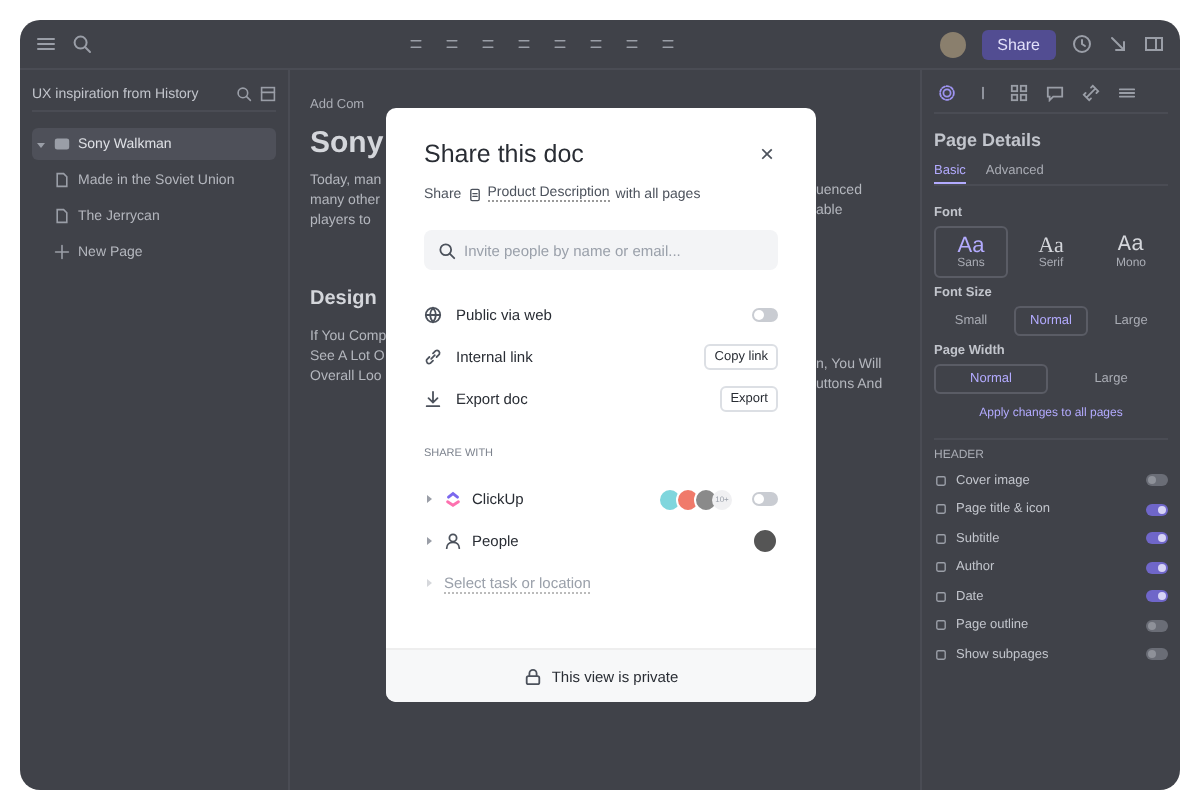 This screenshot has height=810, width=1200. What do you see at coordinates (1118, 44) in the screenshot?
I see `arrow-icon` at bounding box center [1118, 44].